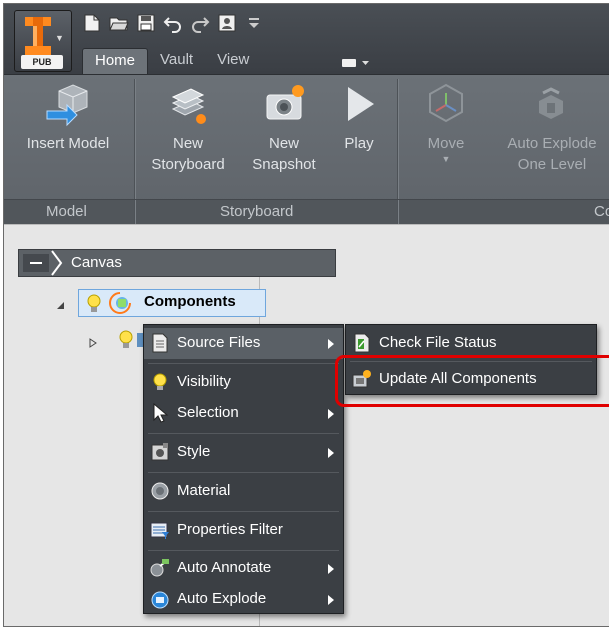  Describe the element at coordinates (551, 103) in the screenshot. I see `auto-explode-icon` at that location.